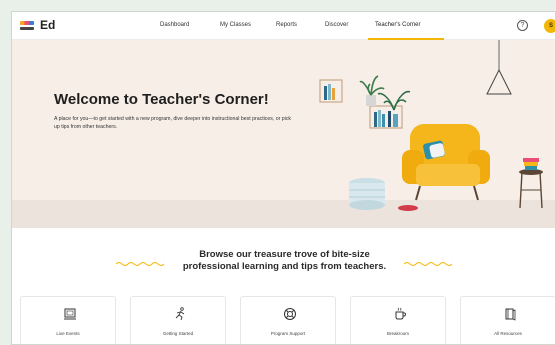  I want to click on avatar: S, so click(549, 26).